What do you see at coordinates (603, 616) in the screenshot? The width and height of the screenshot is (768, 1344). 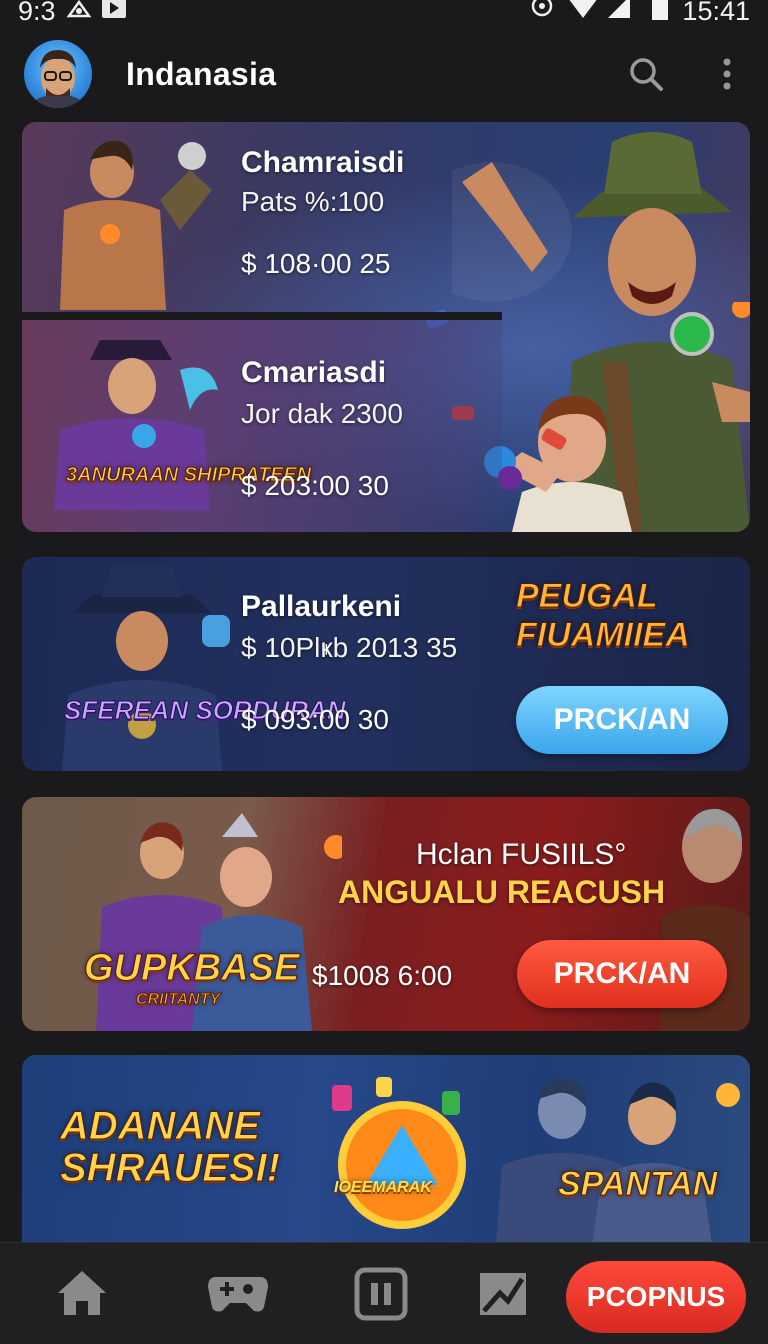 I see `game-logo-right: PEUGAL FIUAMIIEA` at bounding box center [603, 616].